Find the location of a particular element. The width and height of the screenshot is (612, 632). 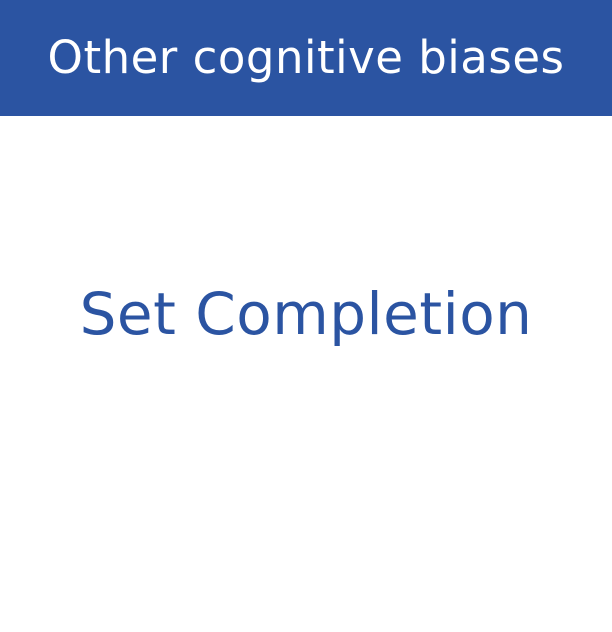

main-heading: Set Completion is located at coordinates (306, 314).